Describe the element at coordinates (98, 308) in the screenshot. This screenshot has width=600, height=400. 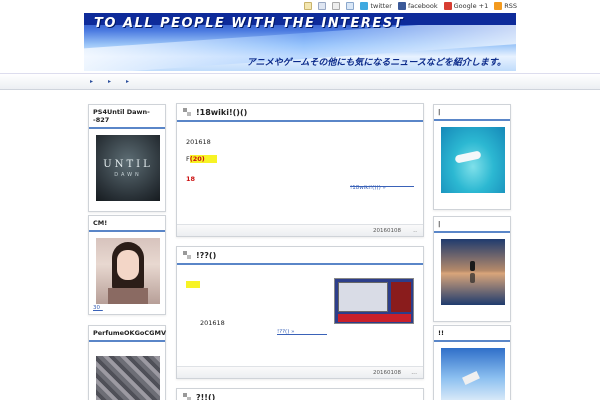
I see `cm-caption-link: 30_` at that location.